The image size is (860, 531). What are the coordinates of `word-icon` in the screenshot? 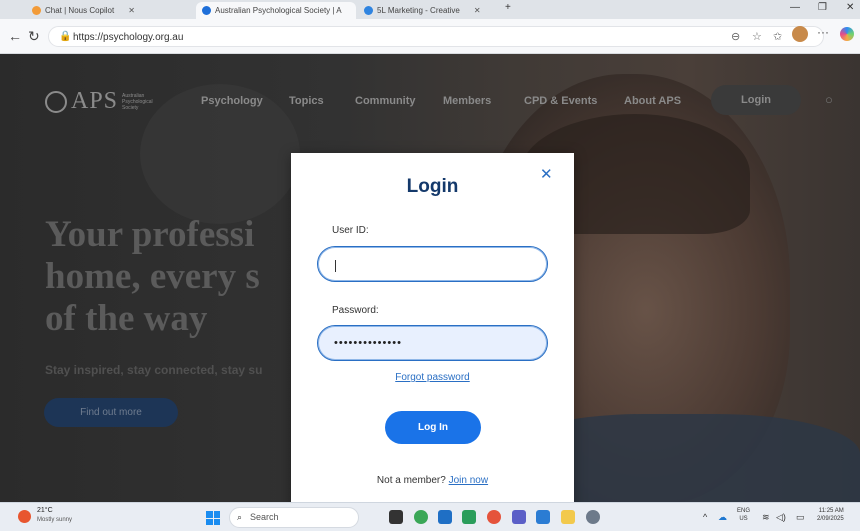 It's located at (543, 517).